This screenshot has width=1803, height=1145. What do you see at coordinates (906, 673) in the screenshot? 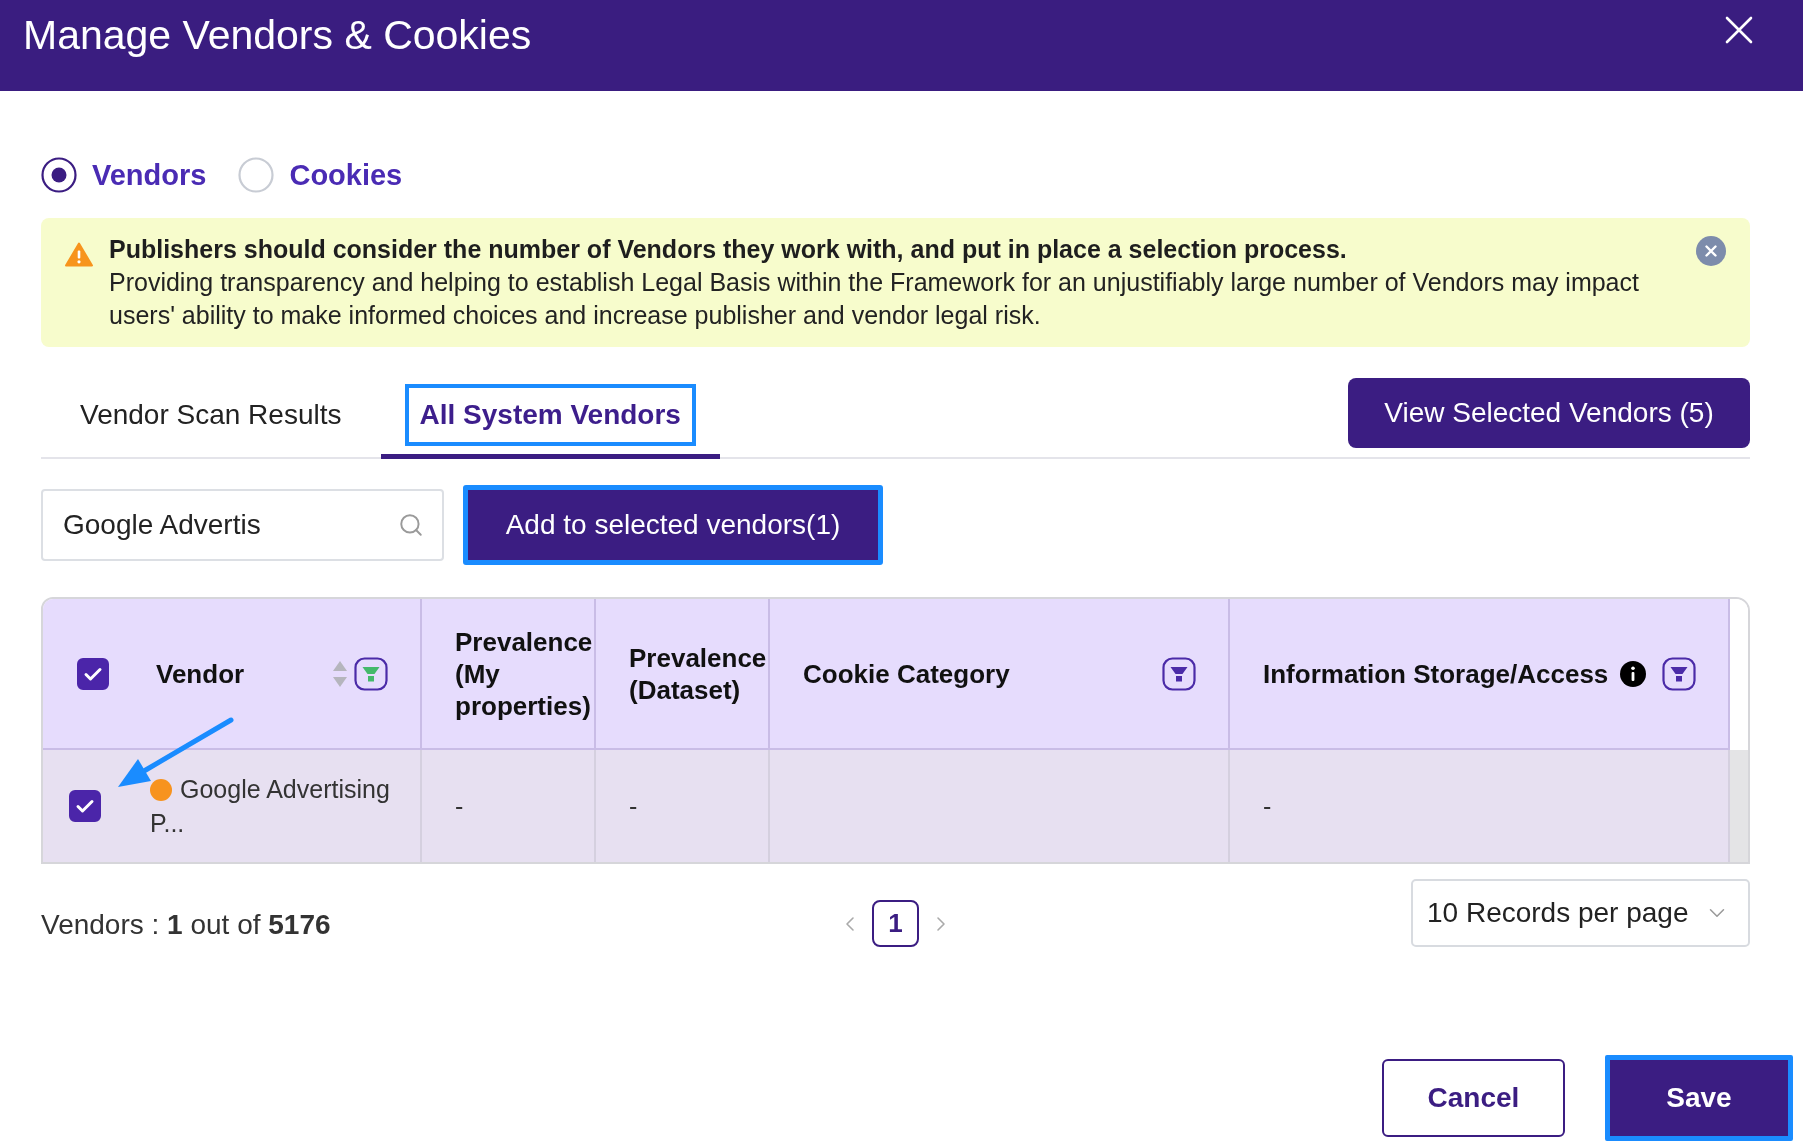
I see `column-title: Cookie Category` at bounding box center [906, 673].